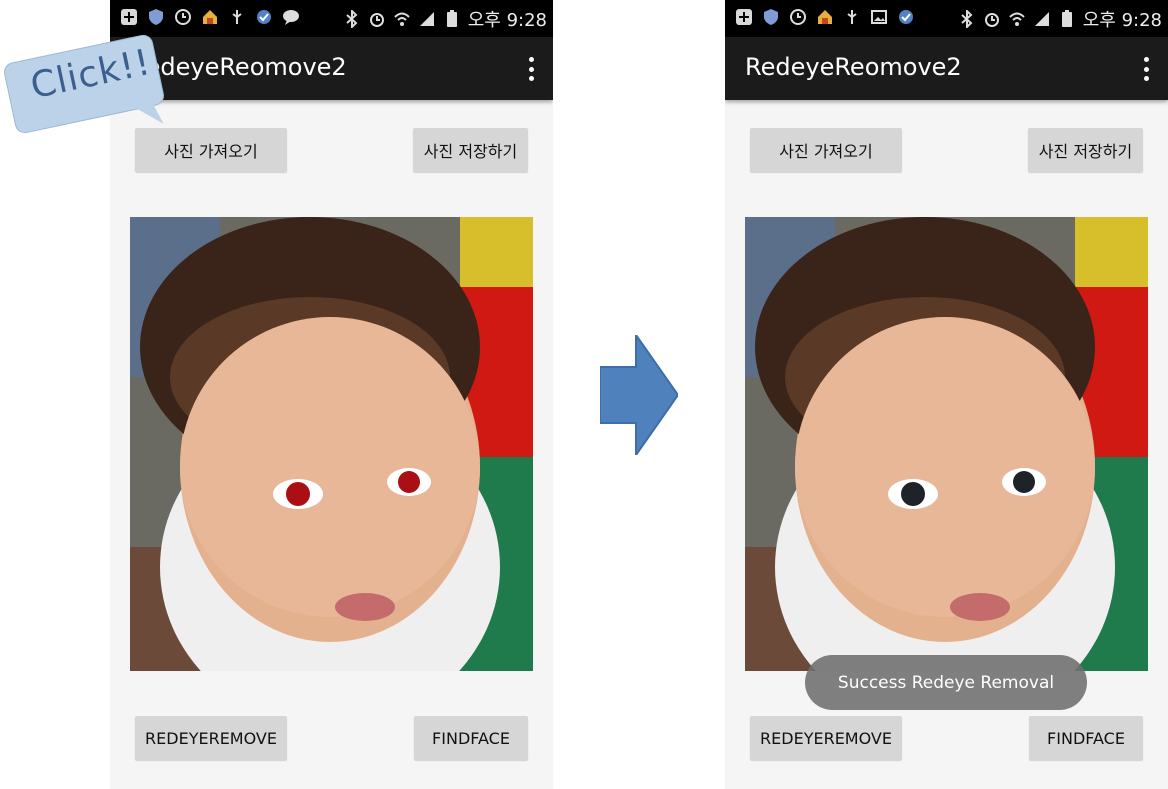 This screenshot has height=789, width=1168. Describe the element at coordinates (639, 395) in the screenshot. I see `arrow-right-icon` at that location.